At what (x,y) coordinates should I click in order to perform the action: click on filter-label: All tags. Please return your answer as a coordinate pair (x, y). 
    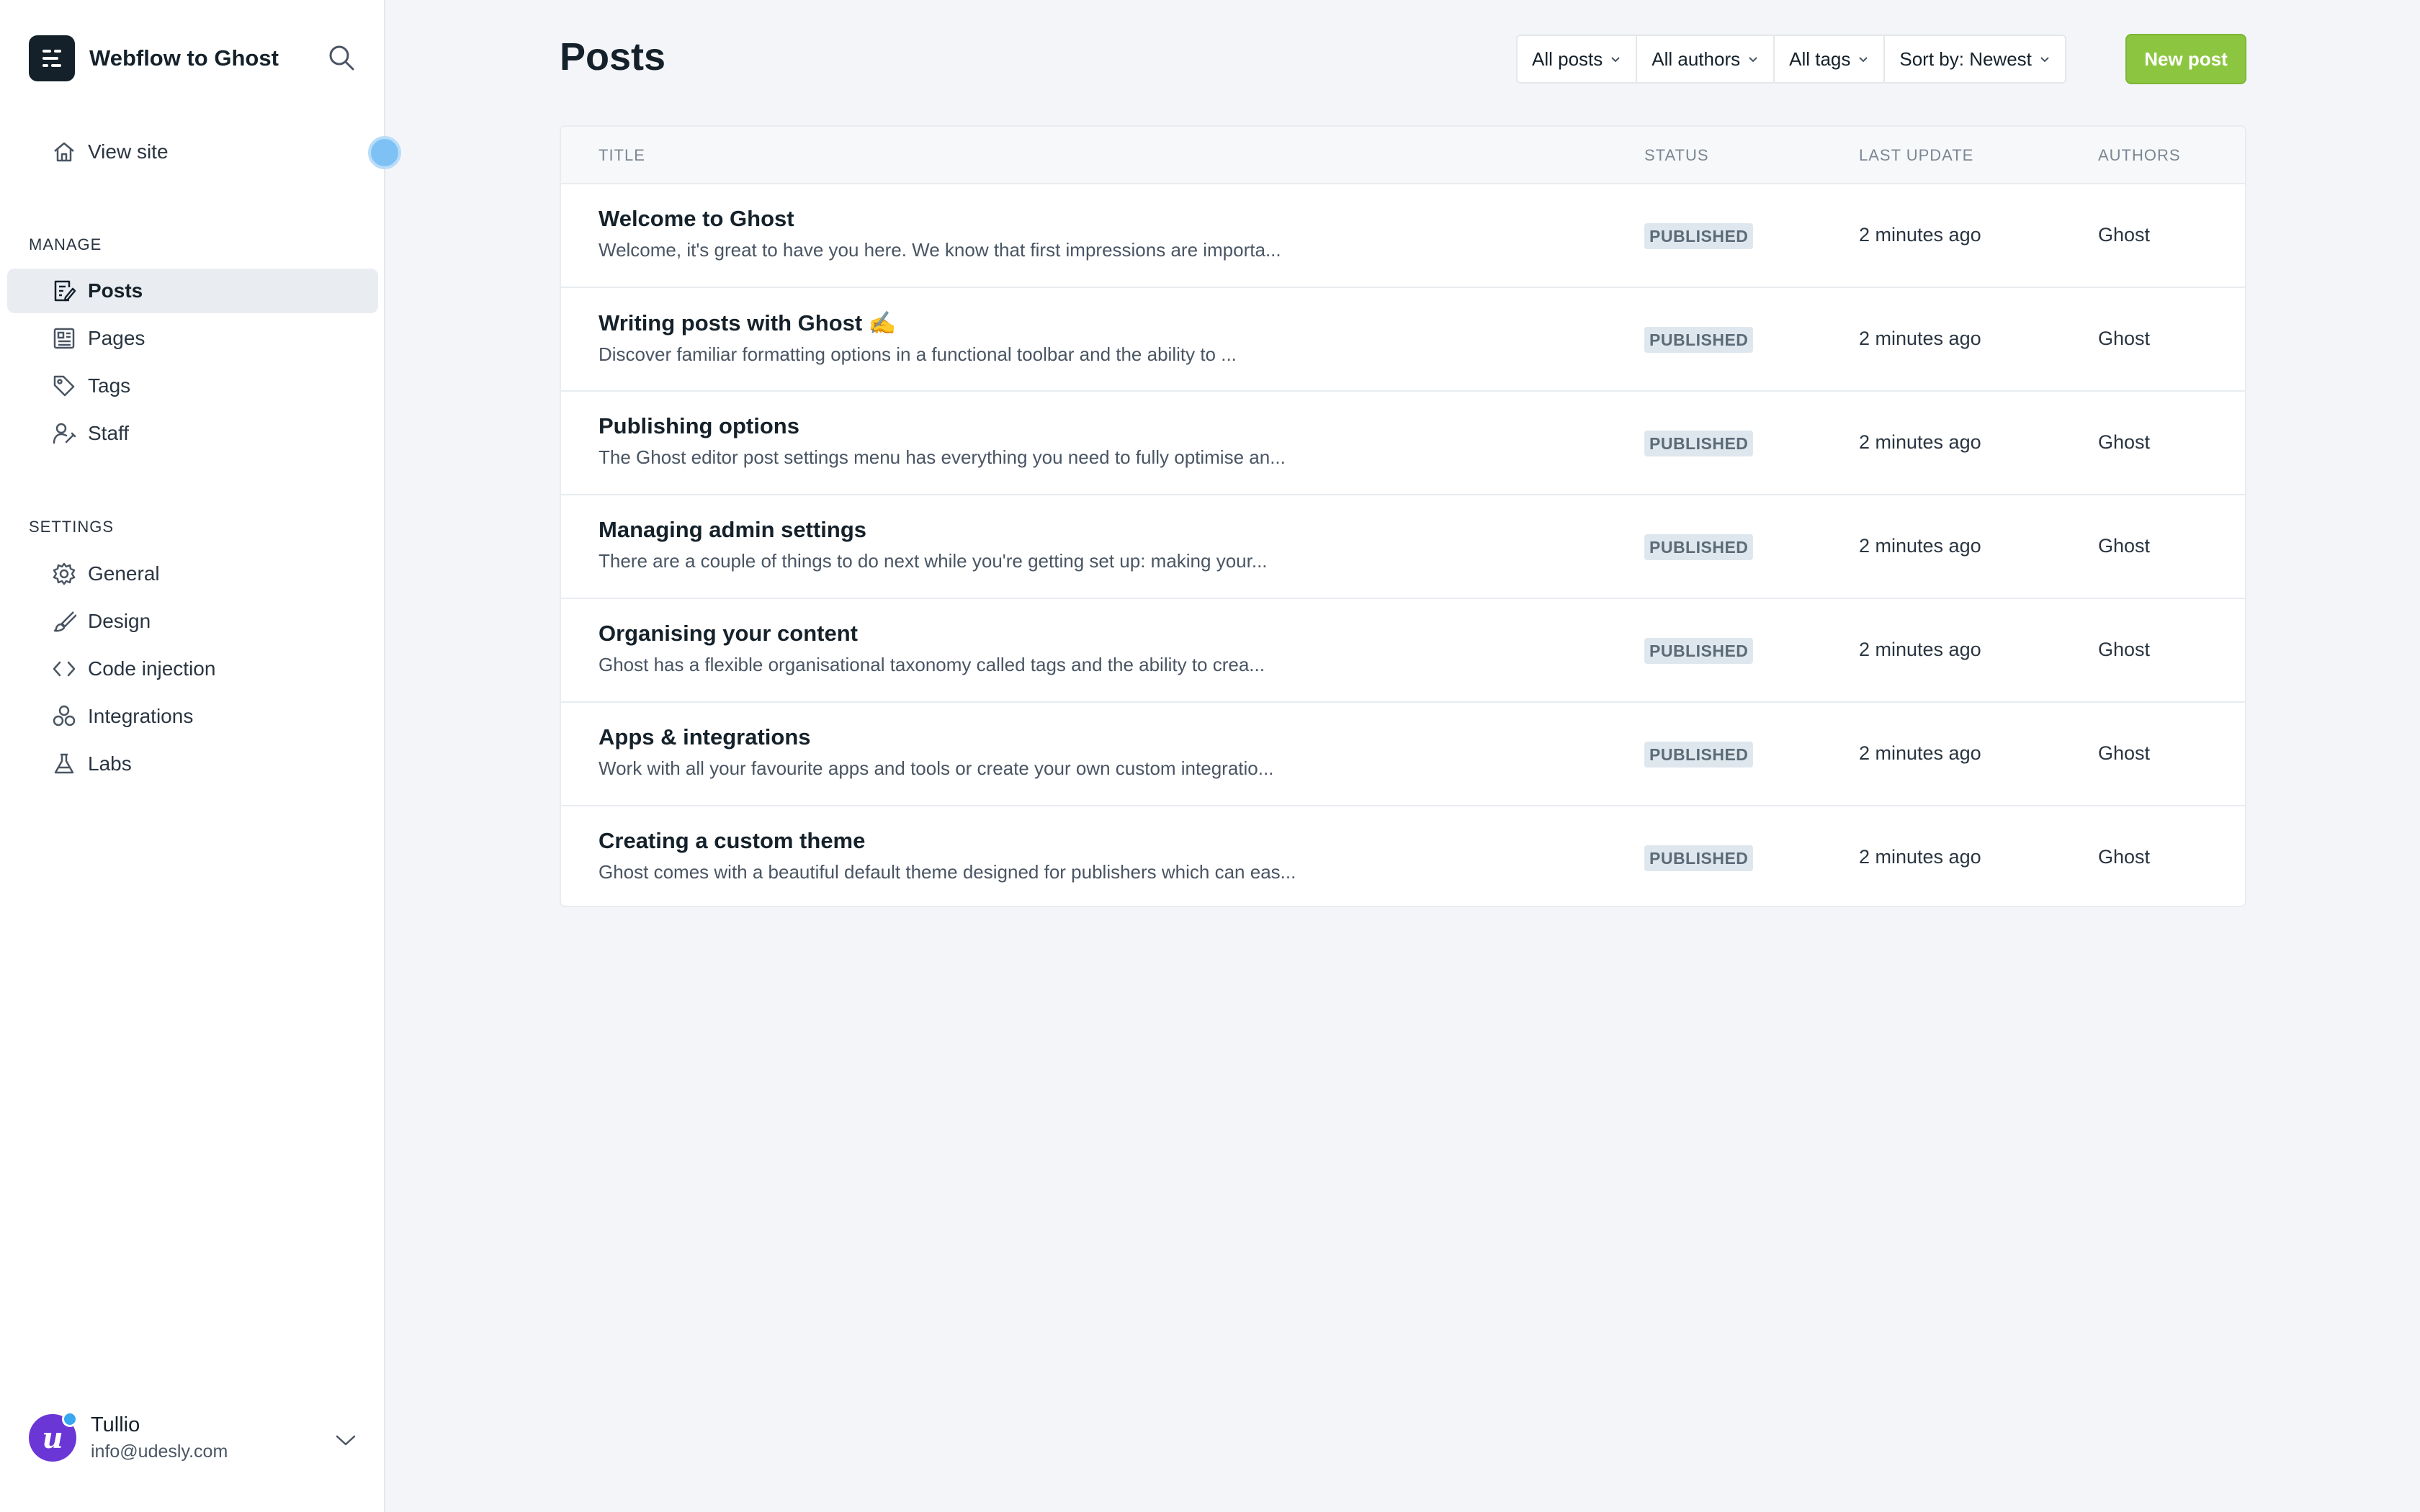
    Looking at the image, I should click on (1820, 59).